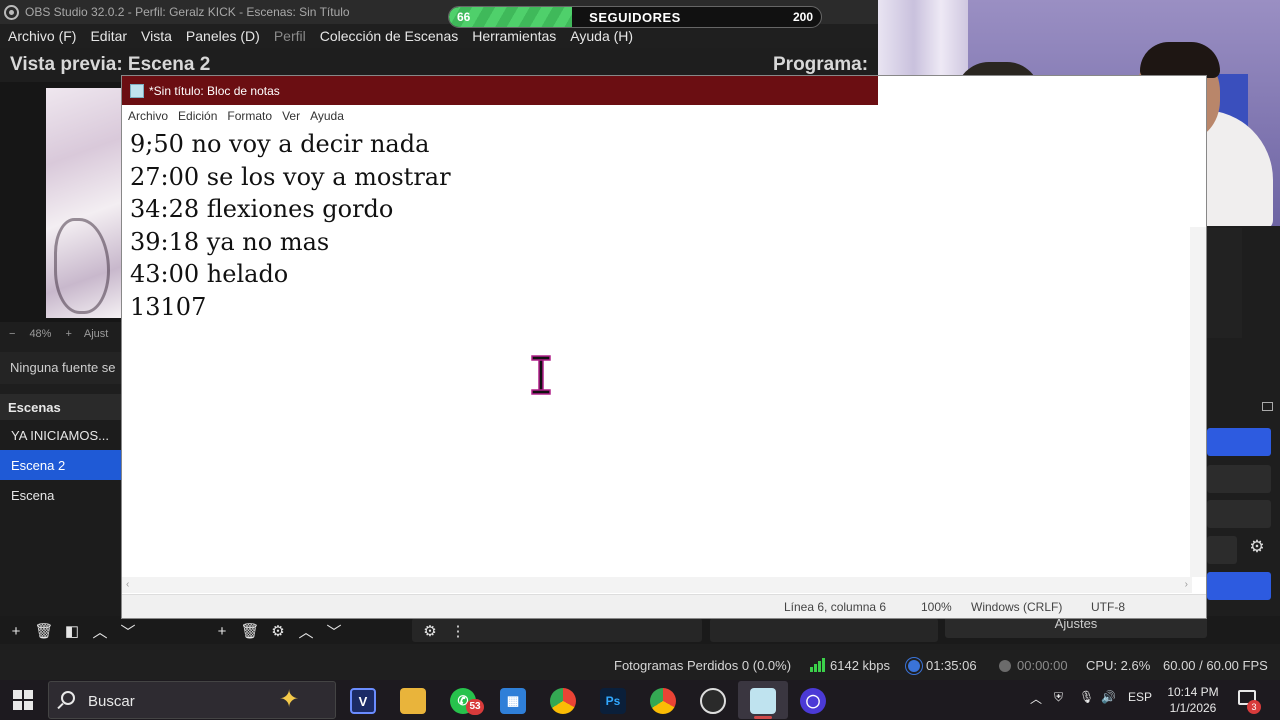 This screenshot has height=720, width=1280. I want to click on clock-date: 1/1/2026, so click(1193, 708).